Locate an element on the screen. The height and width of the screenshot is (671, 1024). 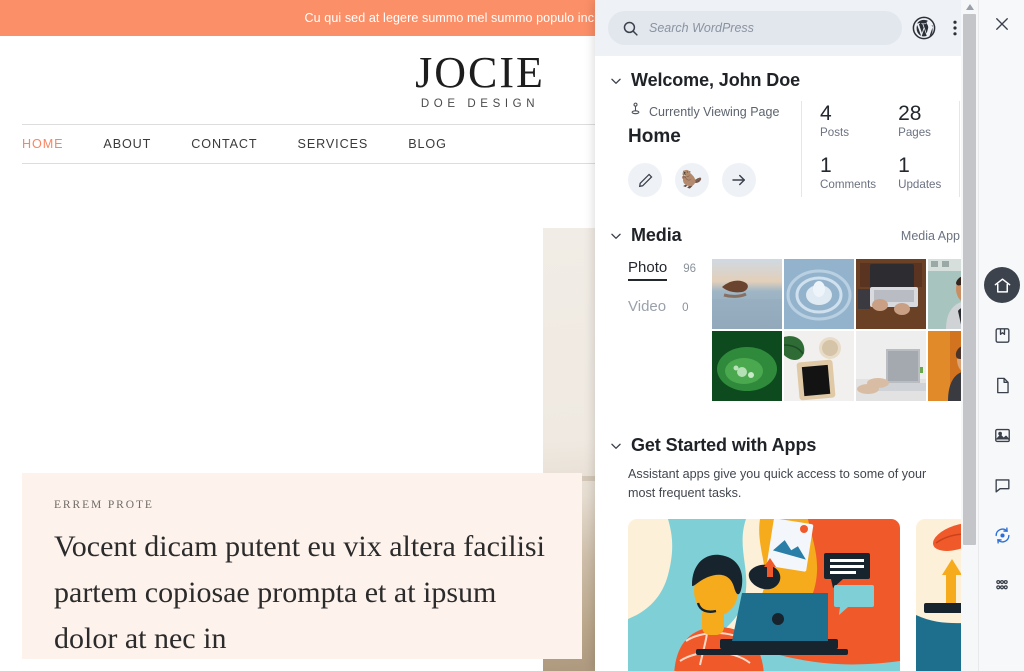
rail-item-saved is located at coordinates (1001, 335).